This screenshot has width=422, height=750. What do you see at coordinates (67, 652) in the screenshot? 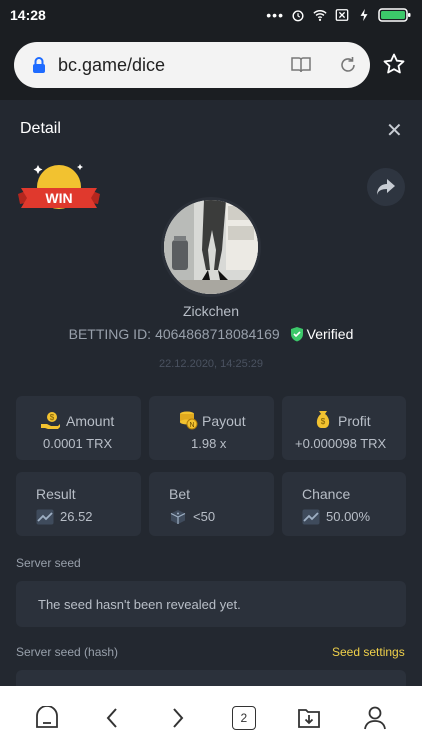
I see `server-seed-hash-label: Server seed (hash)` at bounding box center [67, 652].